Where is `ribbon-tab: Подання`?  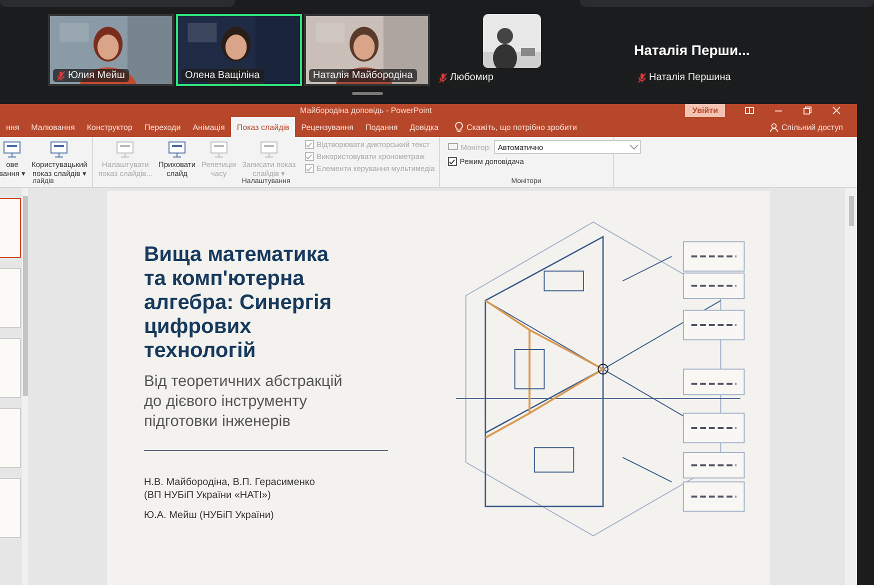
ribbon-tab: Подання is located at coordinates (381, 127).